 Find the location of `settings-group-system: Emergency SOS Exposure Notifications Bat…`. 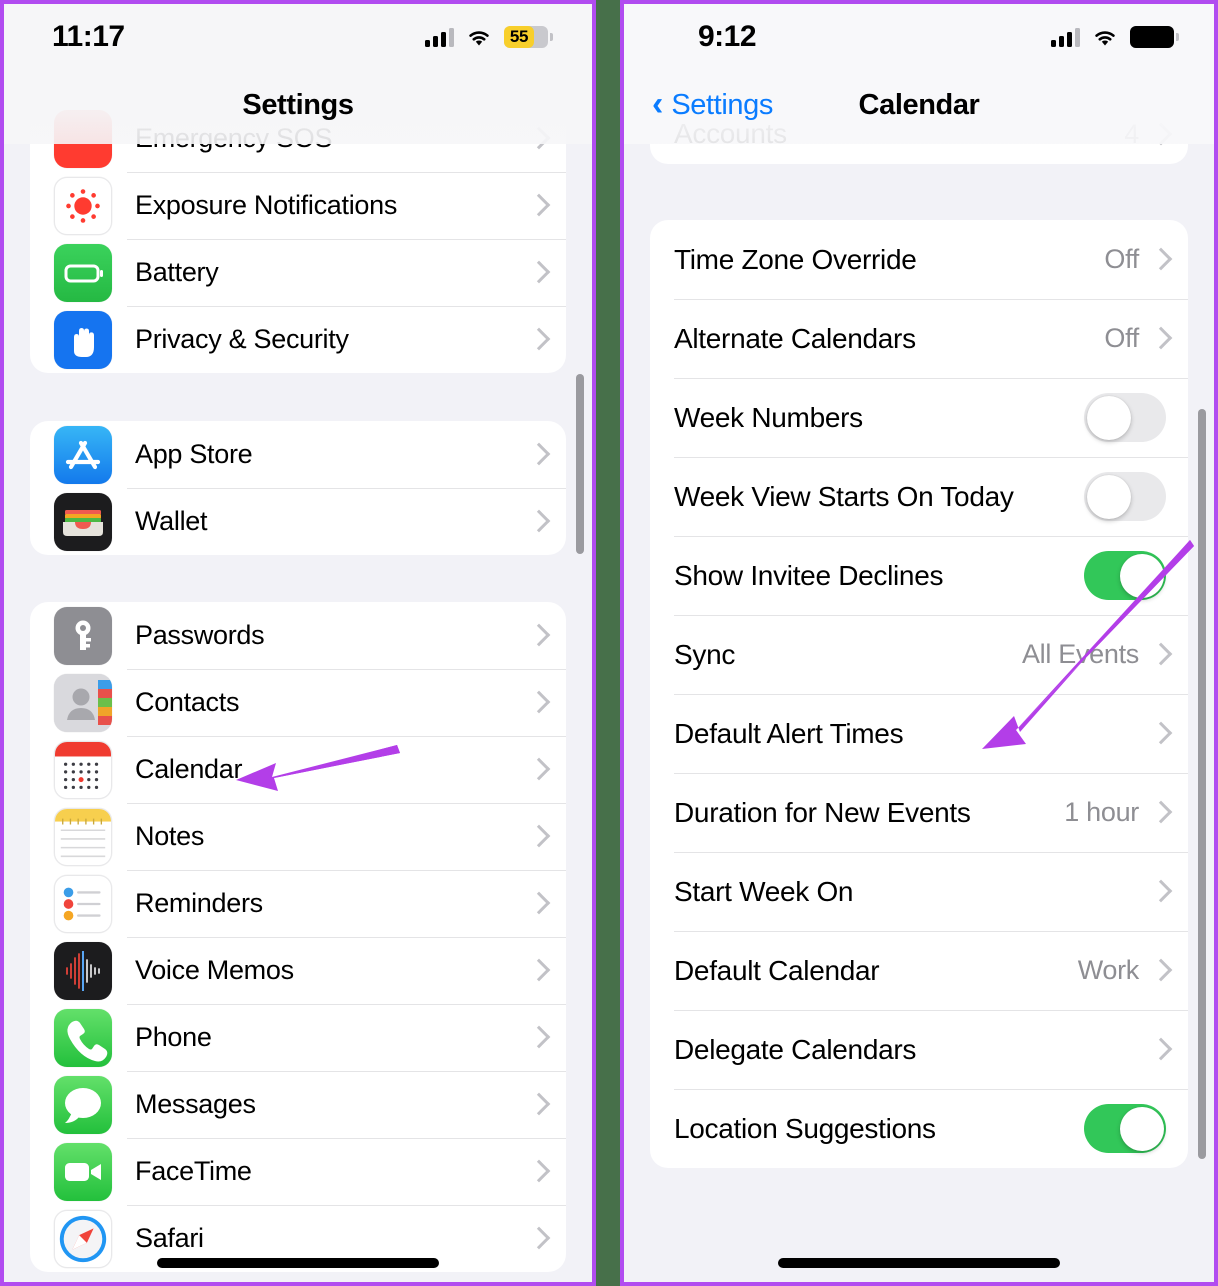

settings-group-system: Emergency SOS Exposure Notifications Bat… is located at coordinates (298, 239).